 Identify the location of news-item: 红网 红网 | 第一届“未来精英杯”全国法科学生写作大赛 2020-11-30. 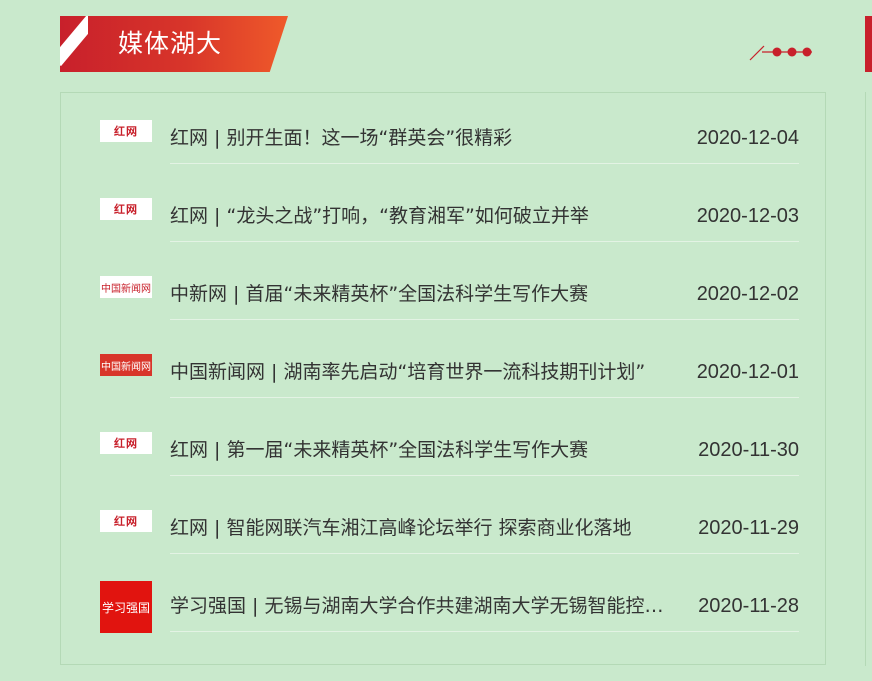
(443, 444).